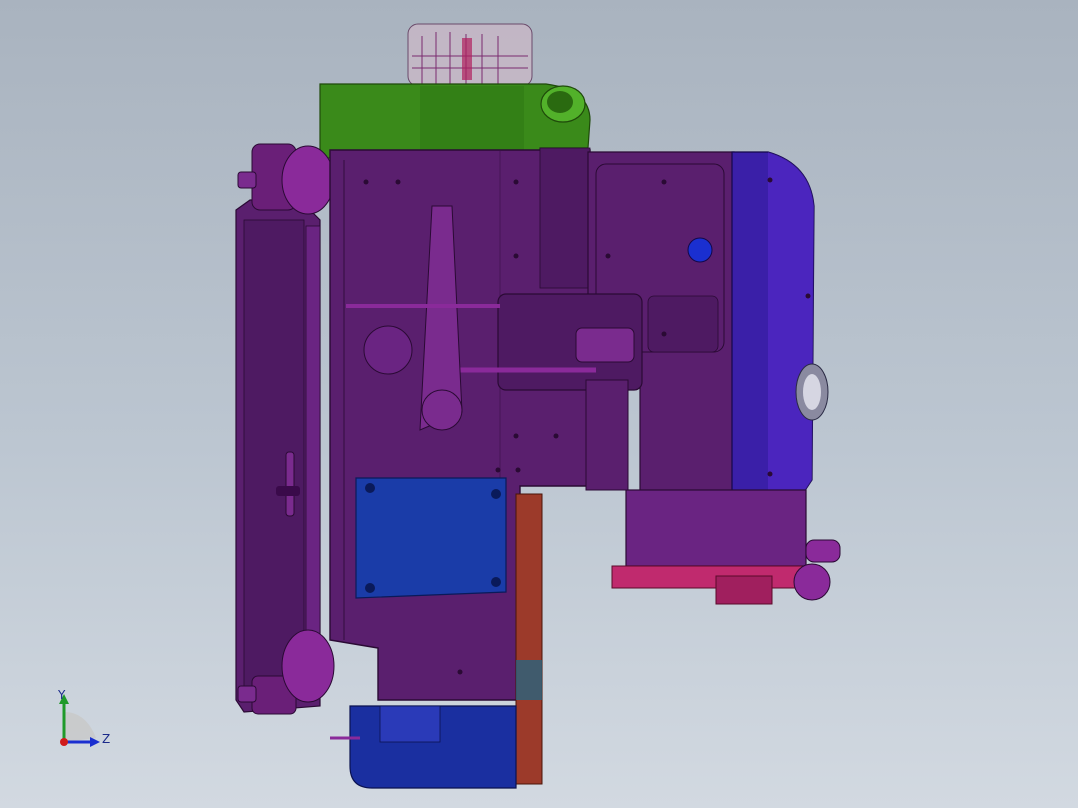  What do you see at coordinates (721, 584) in the screenshot?
I see `presser-rail` at bounding box center [721, 584].